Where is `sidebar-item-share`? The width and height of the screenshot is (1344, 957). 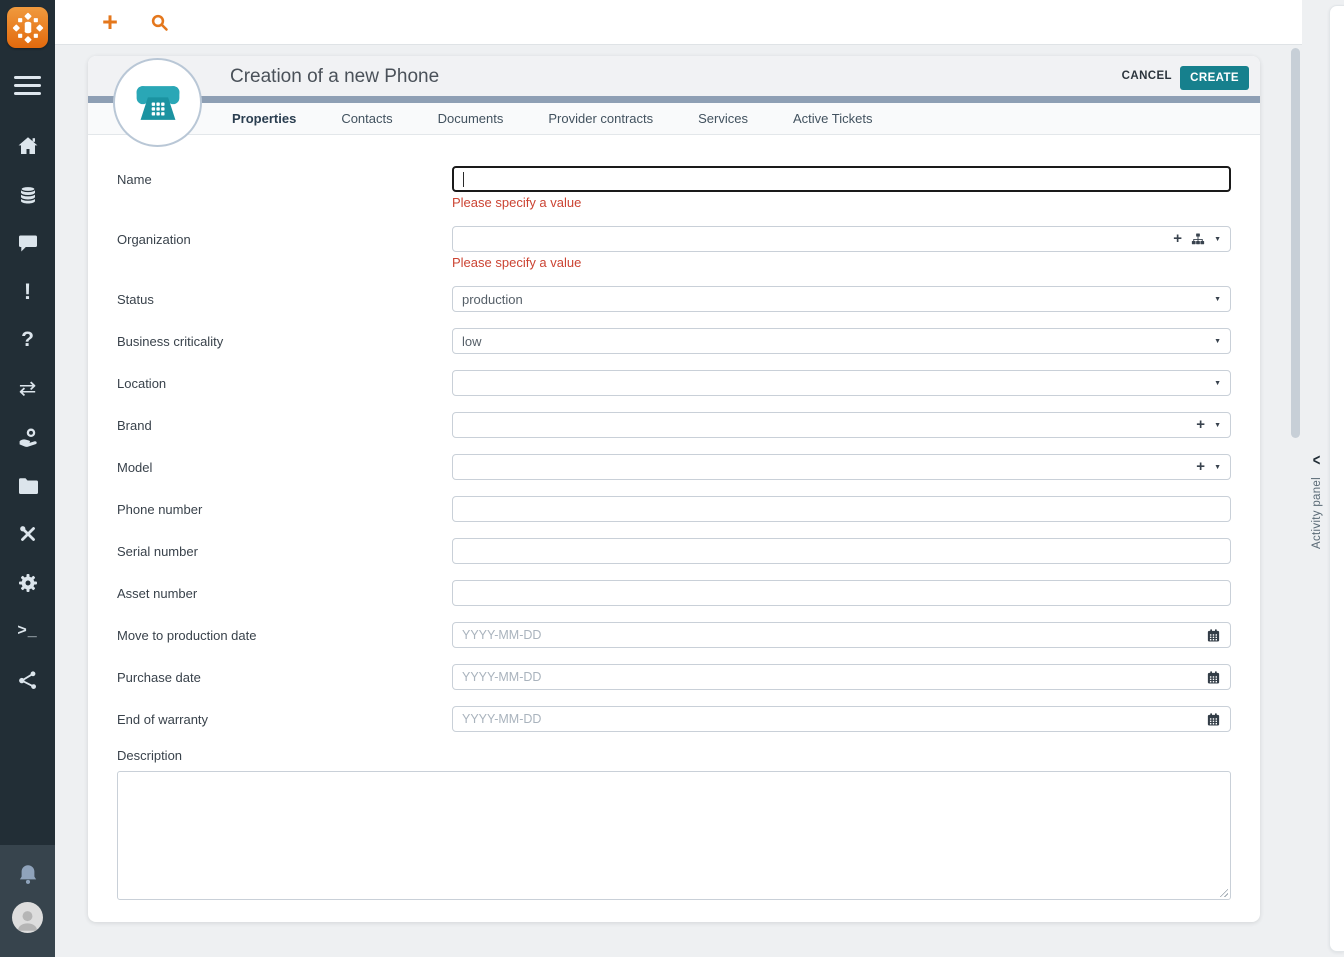 sidebar-item-share is located at coordinates (27, 680).